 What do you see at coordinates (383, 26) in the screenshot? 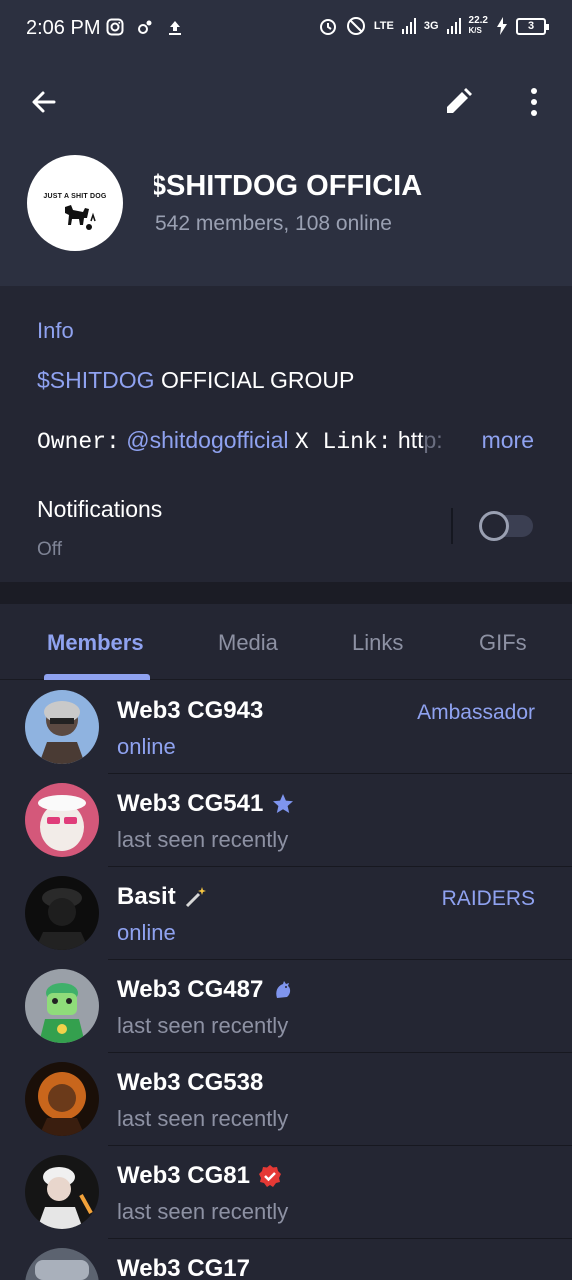
I see `network-type-1: LTE` at bounding box center [383, 26].